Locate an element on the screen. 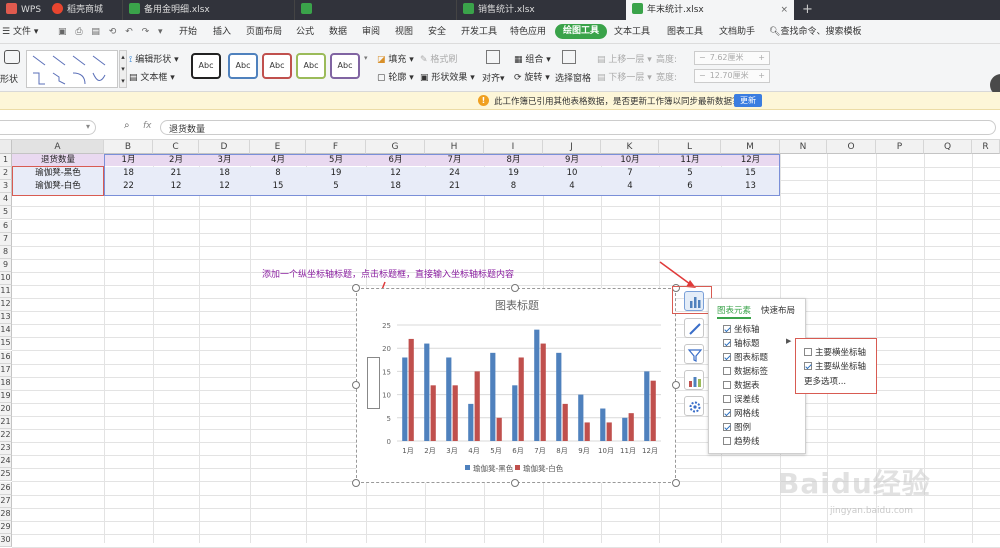 The image size is (1000, 548). gear-icon is located at coordinates (695, 407).